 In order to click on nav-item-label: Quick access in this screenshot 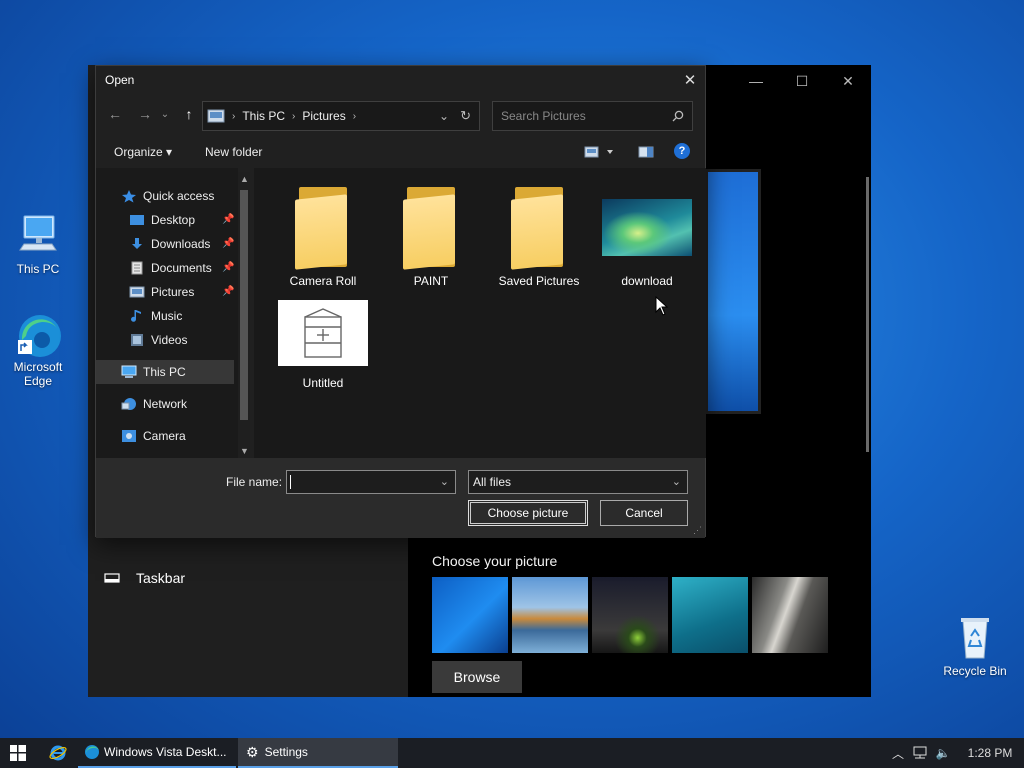, I will do `click(179, 196)`.